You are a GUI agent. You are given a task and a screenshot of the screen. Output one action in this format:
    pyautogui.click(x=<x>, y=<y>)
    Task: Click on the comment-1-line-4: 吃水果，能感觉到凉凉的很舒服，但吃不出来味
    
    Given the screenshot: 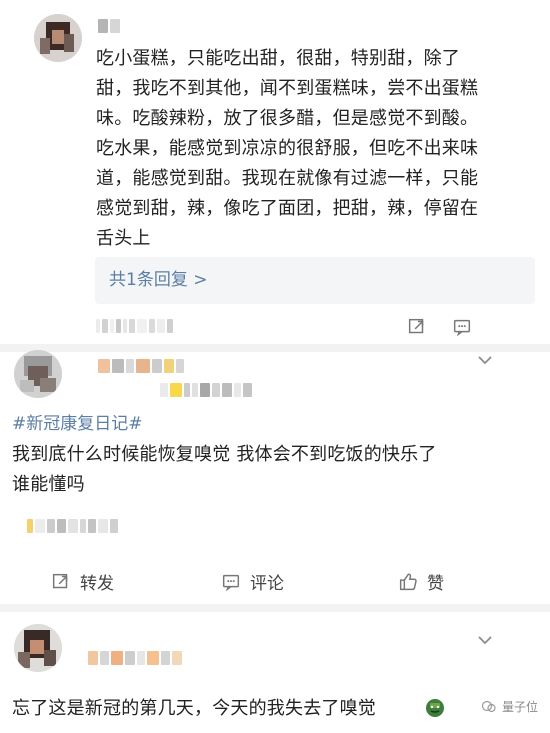 What is the action you would take?
    pyautogui.click(x=287, y=148)
    